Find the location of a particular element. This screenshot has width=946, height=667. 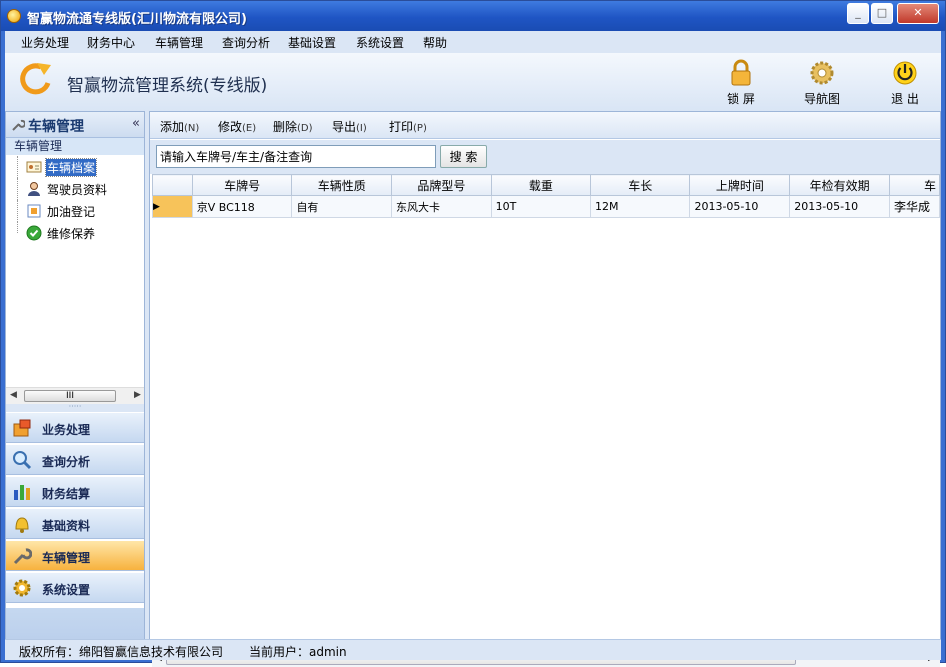

close-button: ✕ is located at coordinates (918, 13).